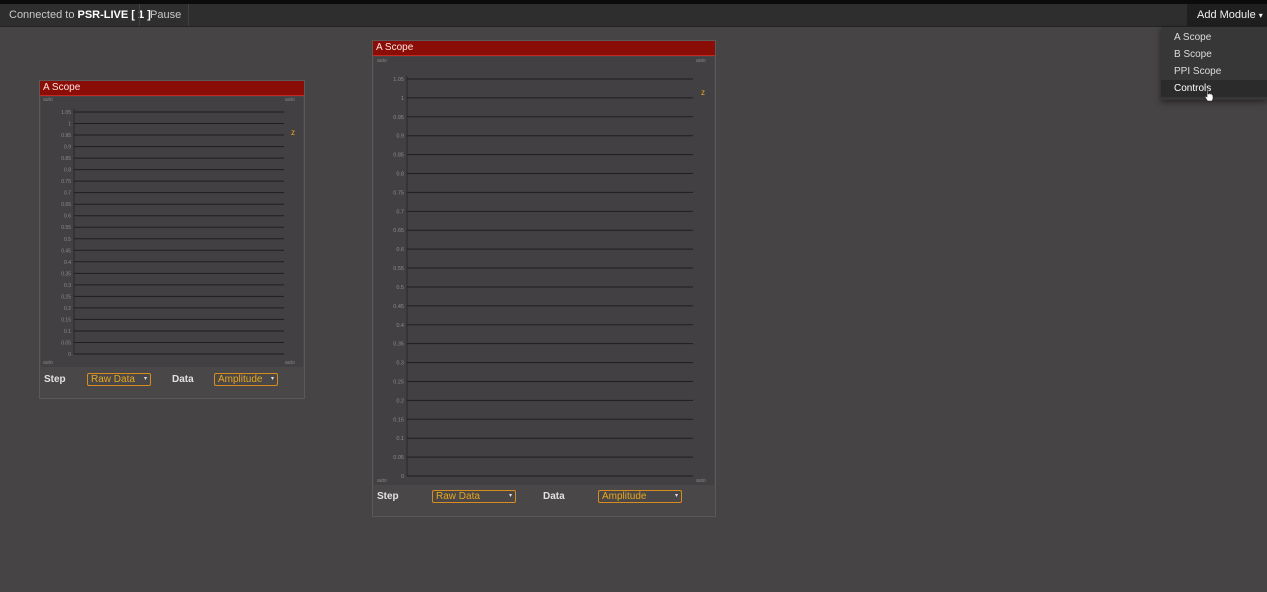 The width and height of the screenshot is (1267, 592). I want to click on menu-item-b-scope: B Scope, so click(1214, 54).